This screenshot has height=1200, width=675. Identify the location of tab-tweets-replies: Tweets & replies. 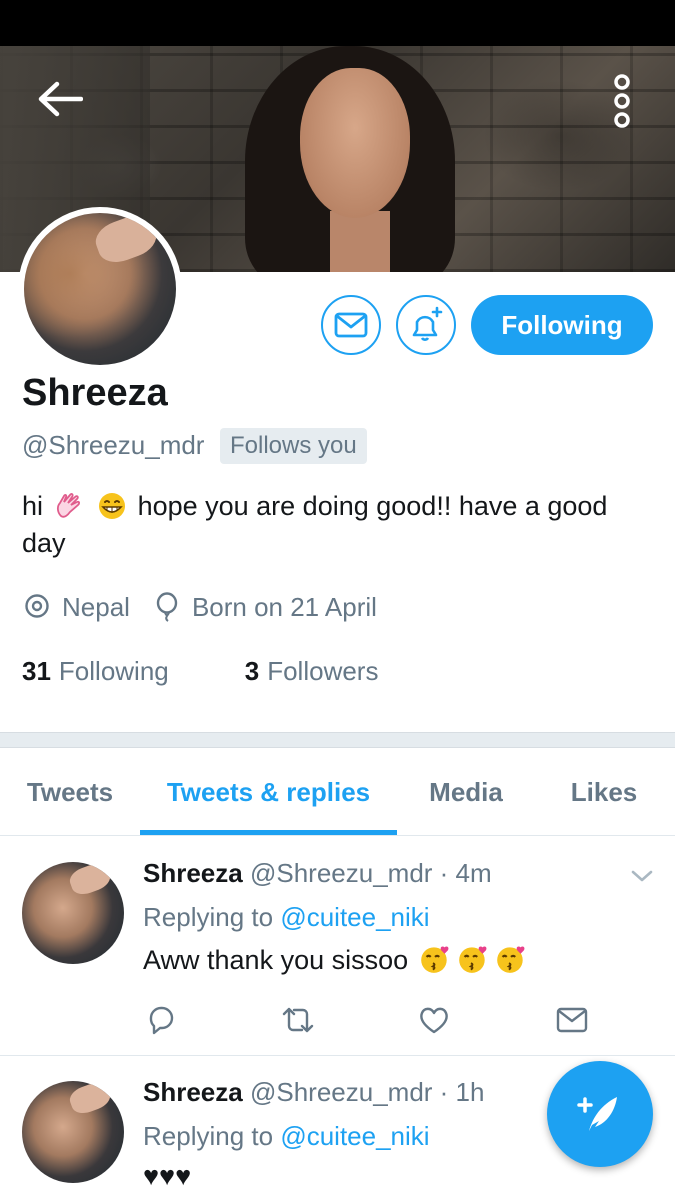
(268, 792).